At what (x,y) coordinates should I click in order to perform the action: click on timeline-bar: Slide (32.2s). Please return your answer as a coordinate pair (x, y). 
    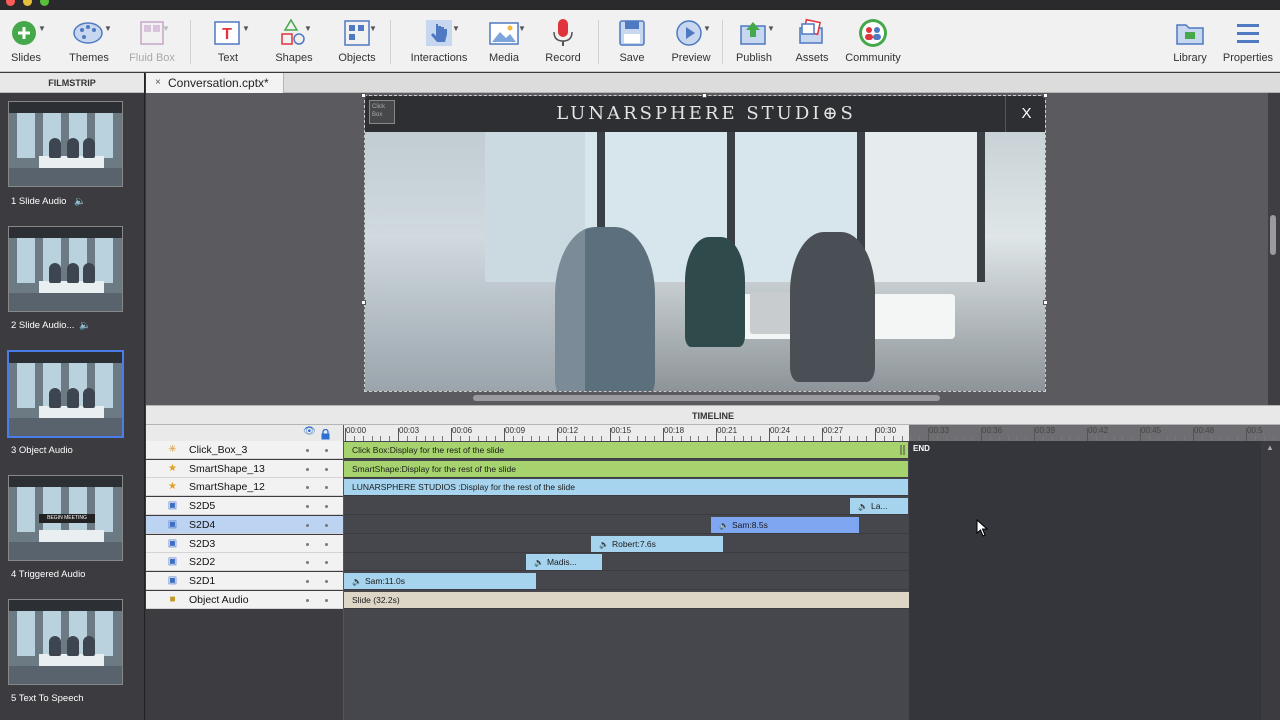
    Looking at the image, I should click on (626, 599).